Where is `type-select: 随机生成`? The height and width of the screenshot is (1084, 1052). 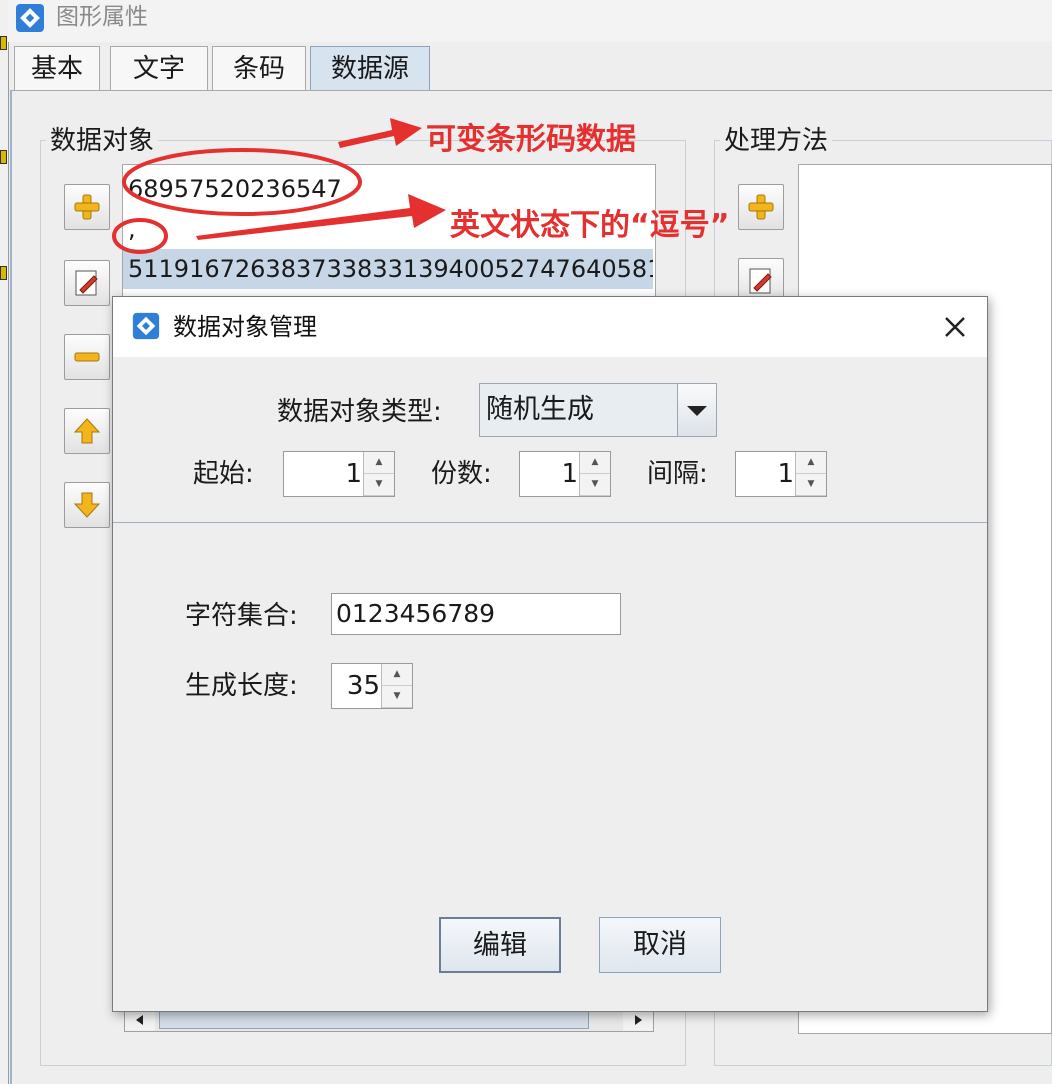
type-select: 随机生成 is located at coordinates (598, 410).